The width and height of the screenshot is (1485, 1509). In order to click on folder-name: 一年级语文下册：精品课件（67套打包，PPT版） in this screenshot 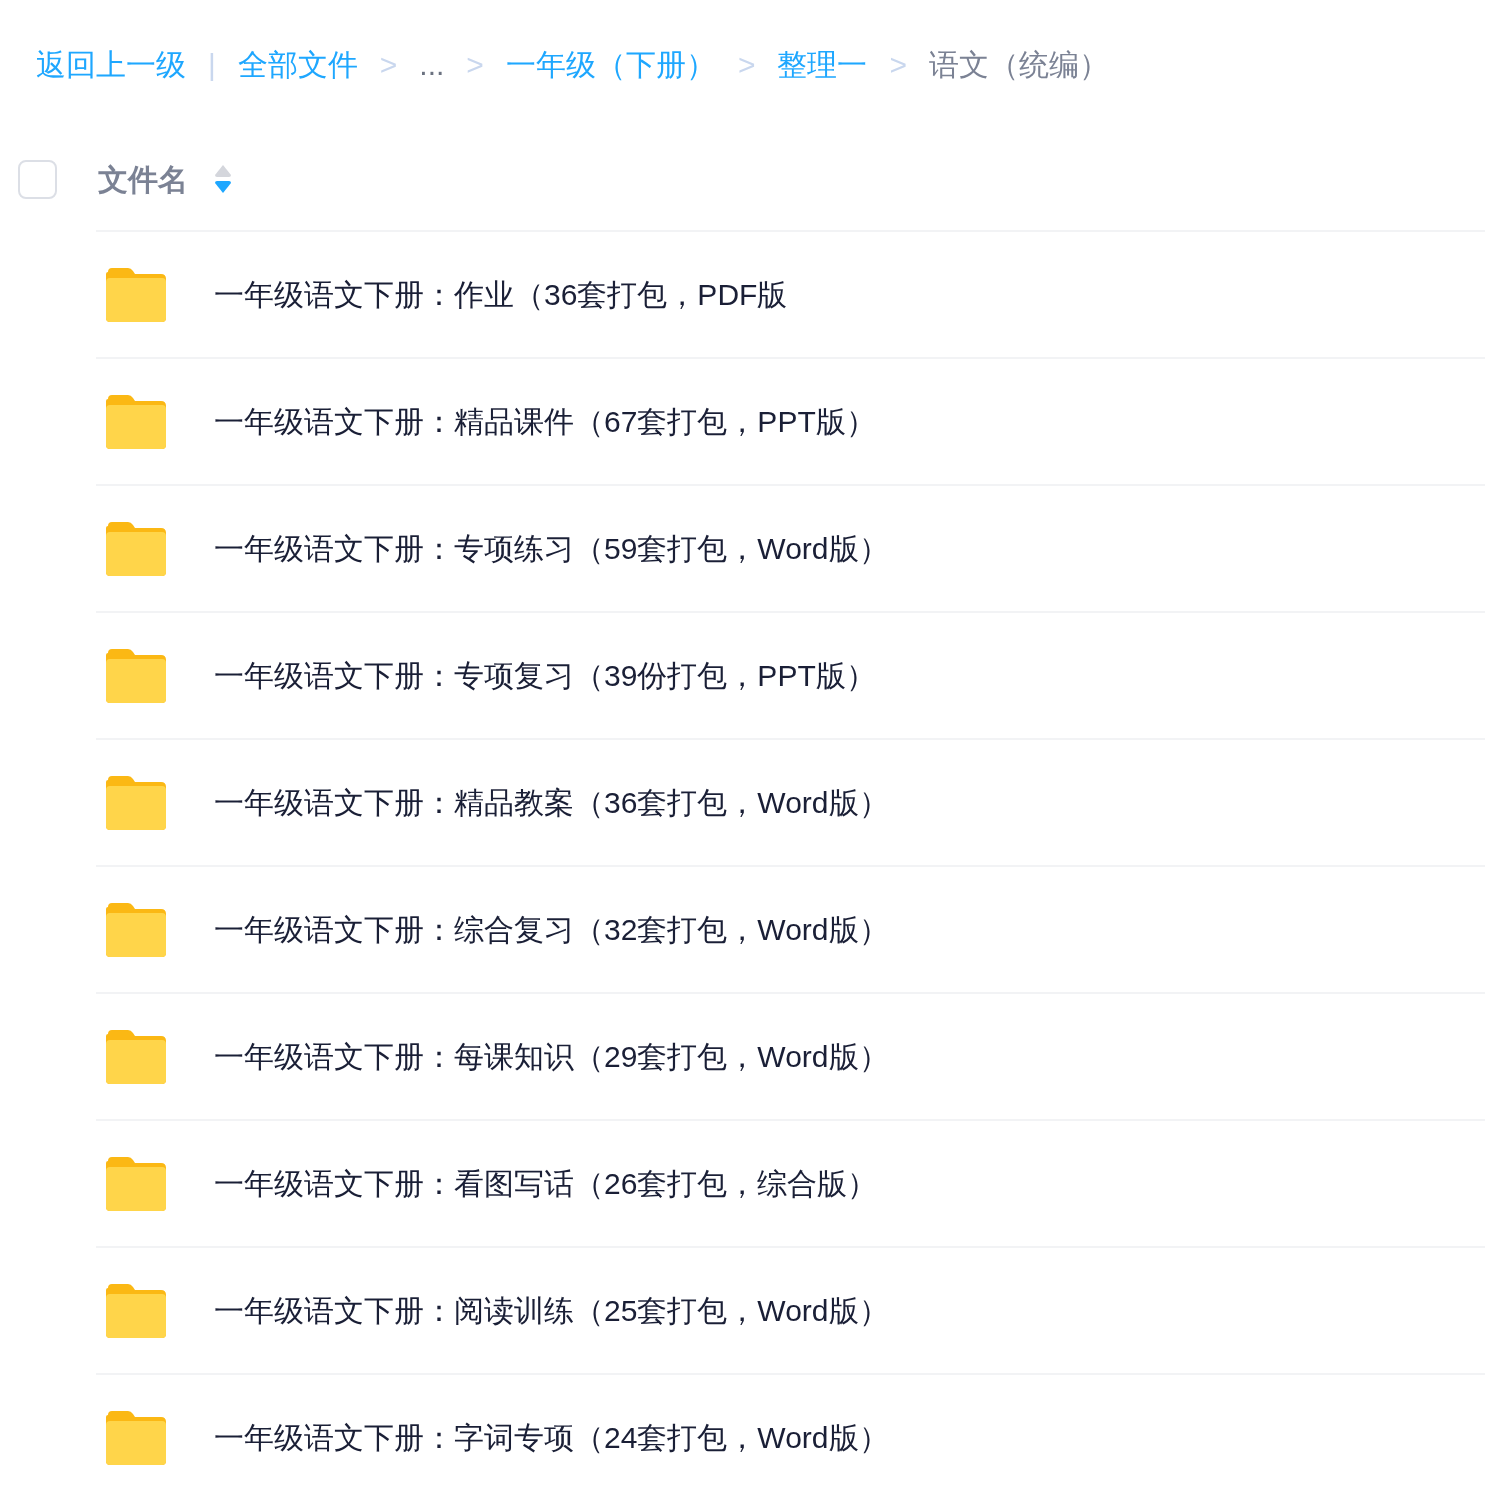, I will do `click(545, 421)`.